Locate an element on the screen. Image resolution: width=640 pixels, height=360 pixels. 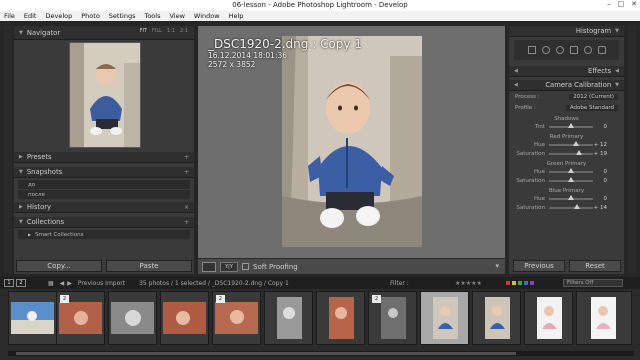
page-2-button: 2 is located at coordinates (21, 283).